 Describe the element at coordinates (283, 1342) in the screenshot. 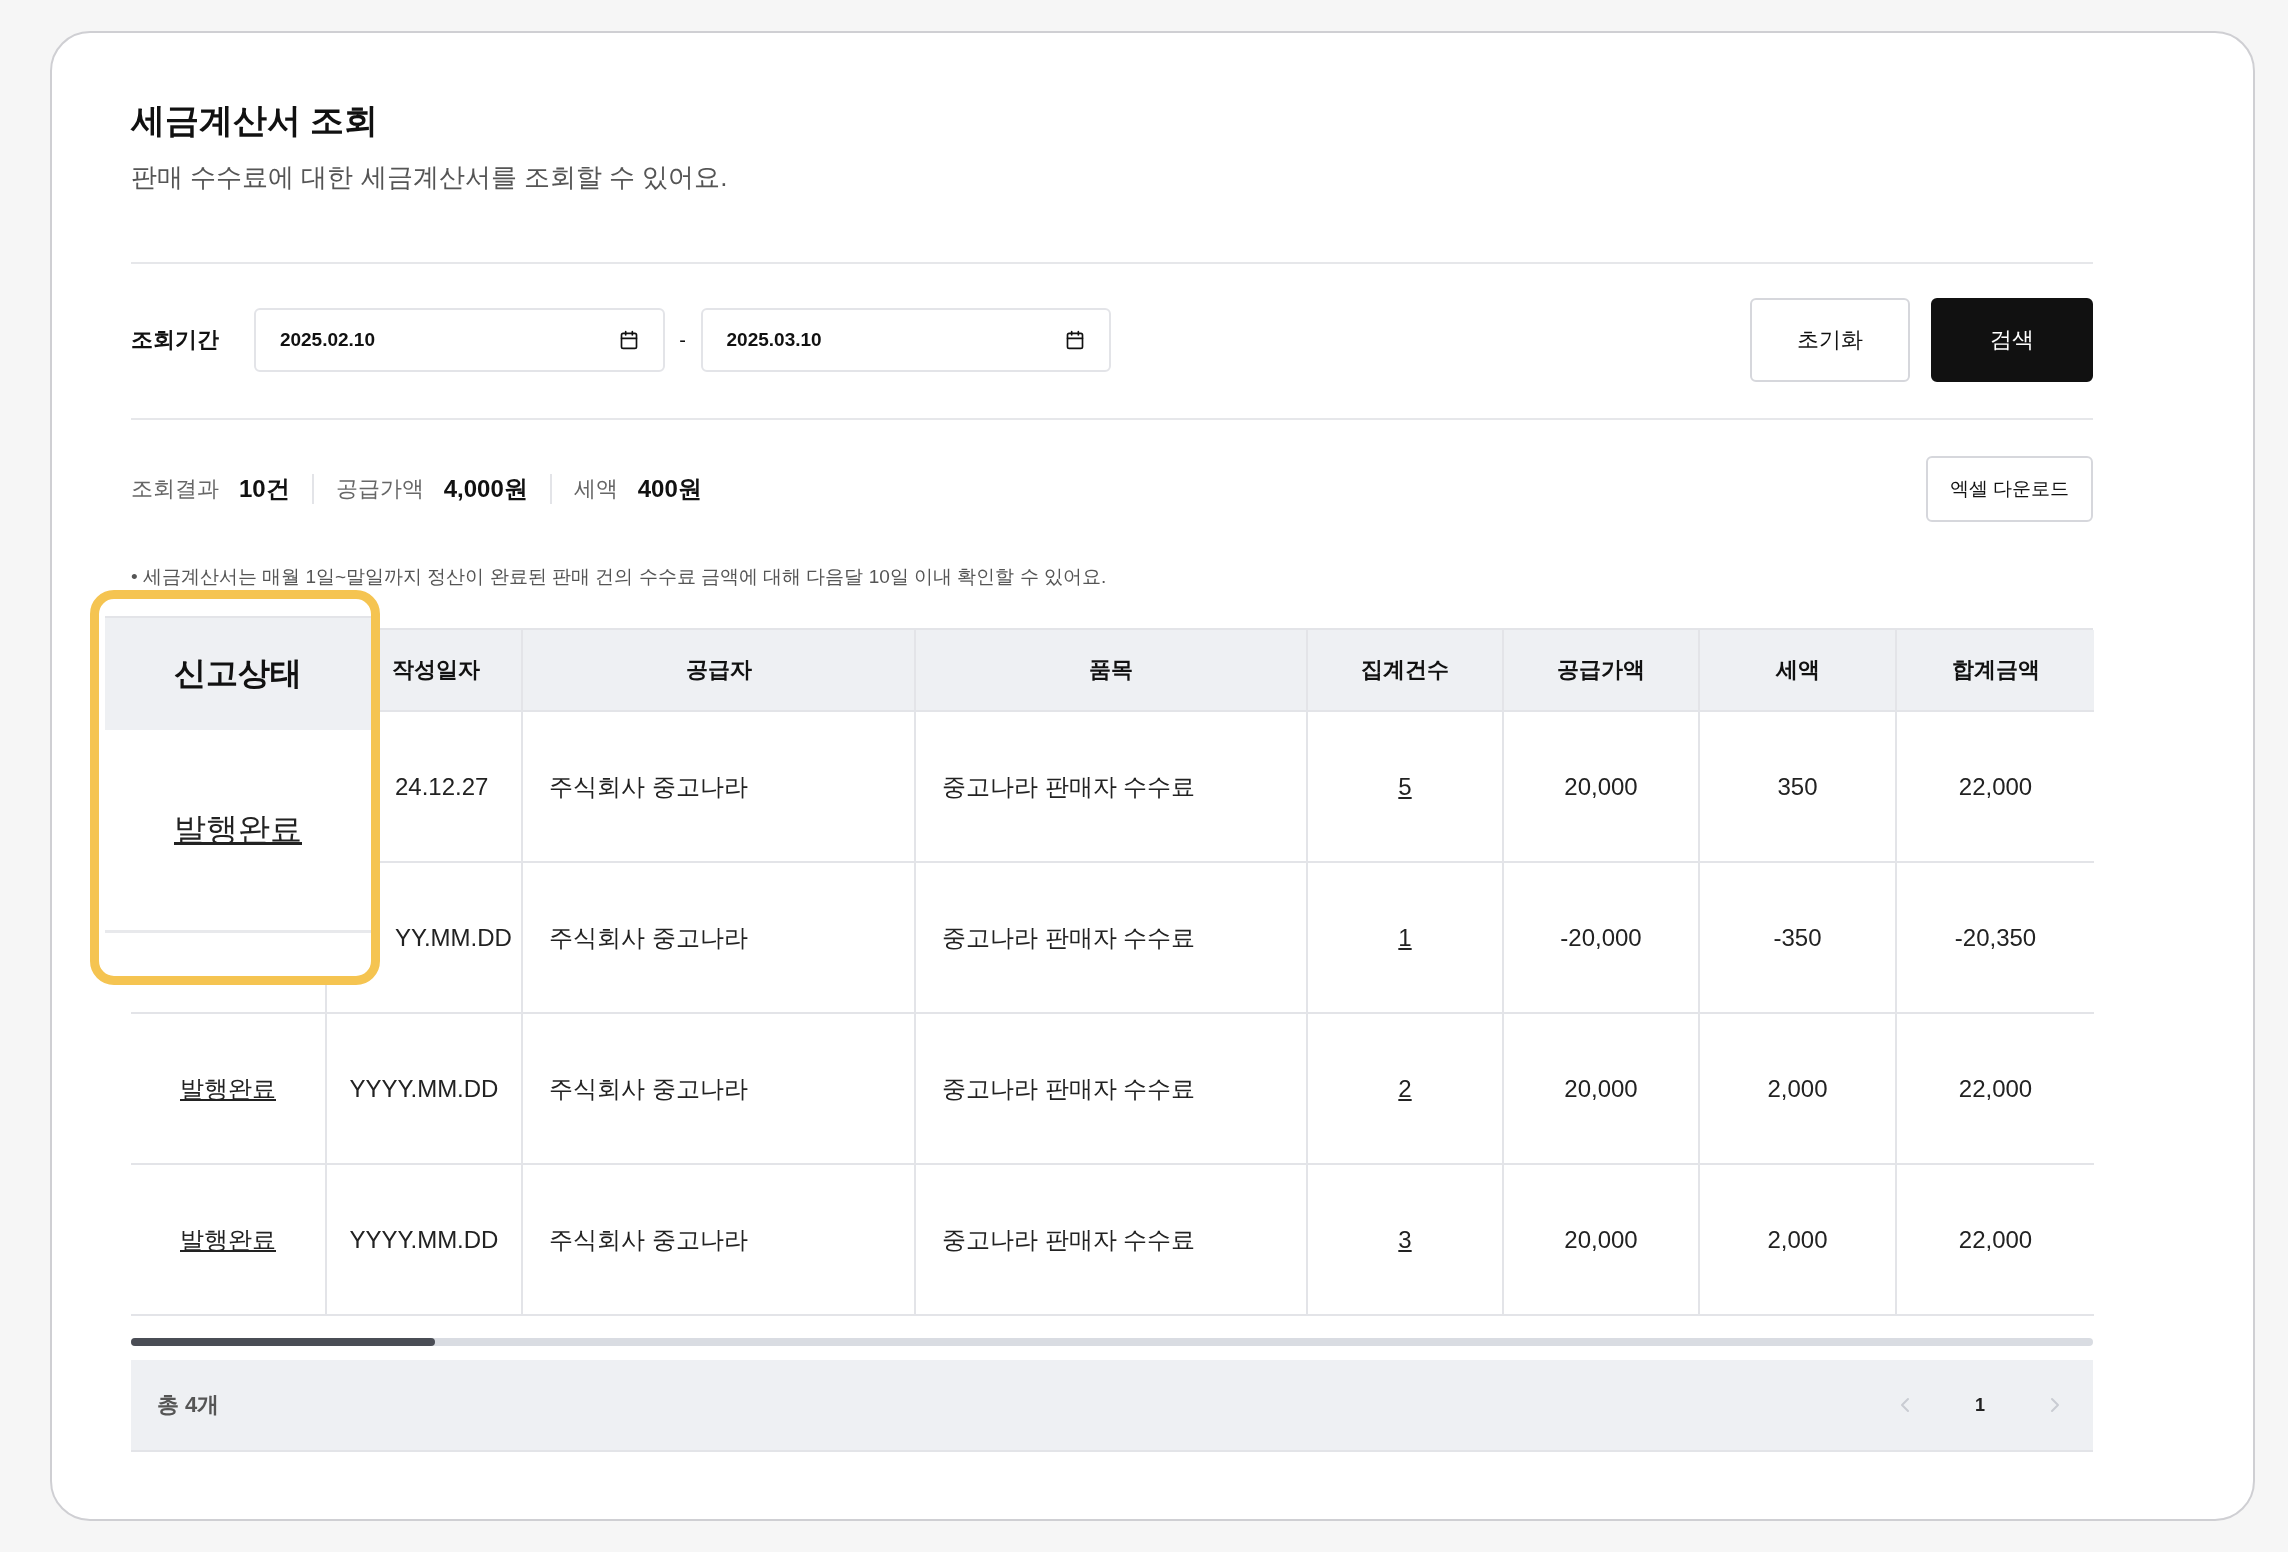

I see `scrollbar-thumb` at that location.